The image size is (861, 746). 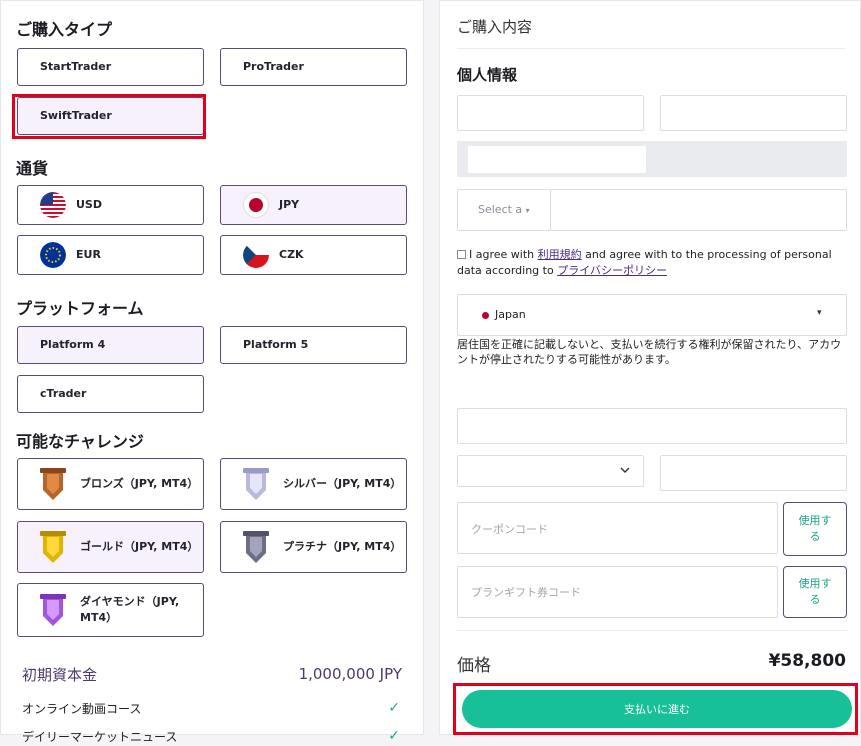 What do you see at coordinates (89, 204) in the screenshot?
I see `option-label: USD` at bounding box center [89, 204].